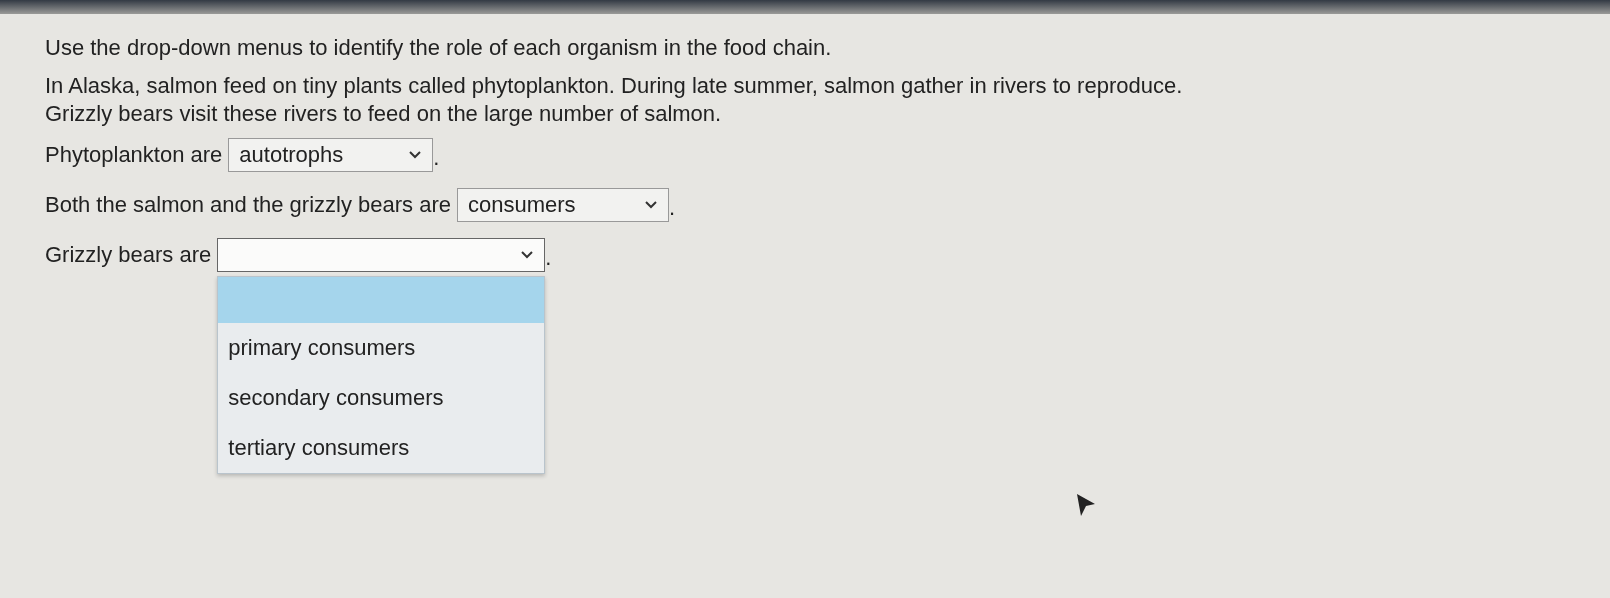 This screenshot has height=598, width=1610. Describe the element at coordinates (439, 48) in the screenshot. I see `instructions-text: Use the drop-down menus to identify the role of each organism in the food chain.` at that location.